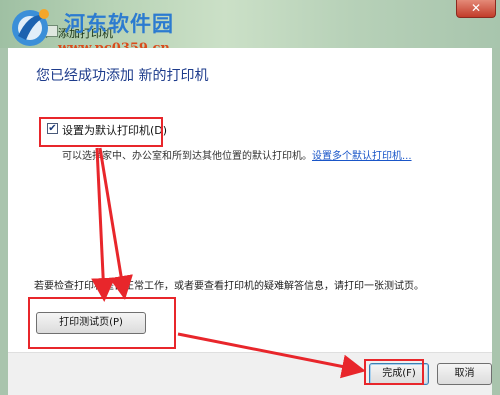 This screenshot has height=395, width=500. I want to click on annotation-box-finish, so click(394, 372).